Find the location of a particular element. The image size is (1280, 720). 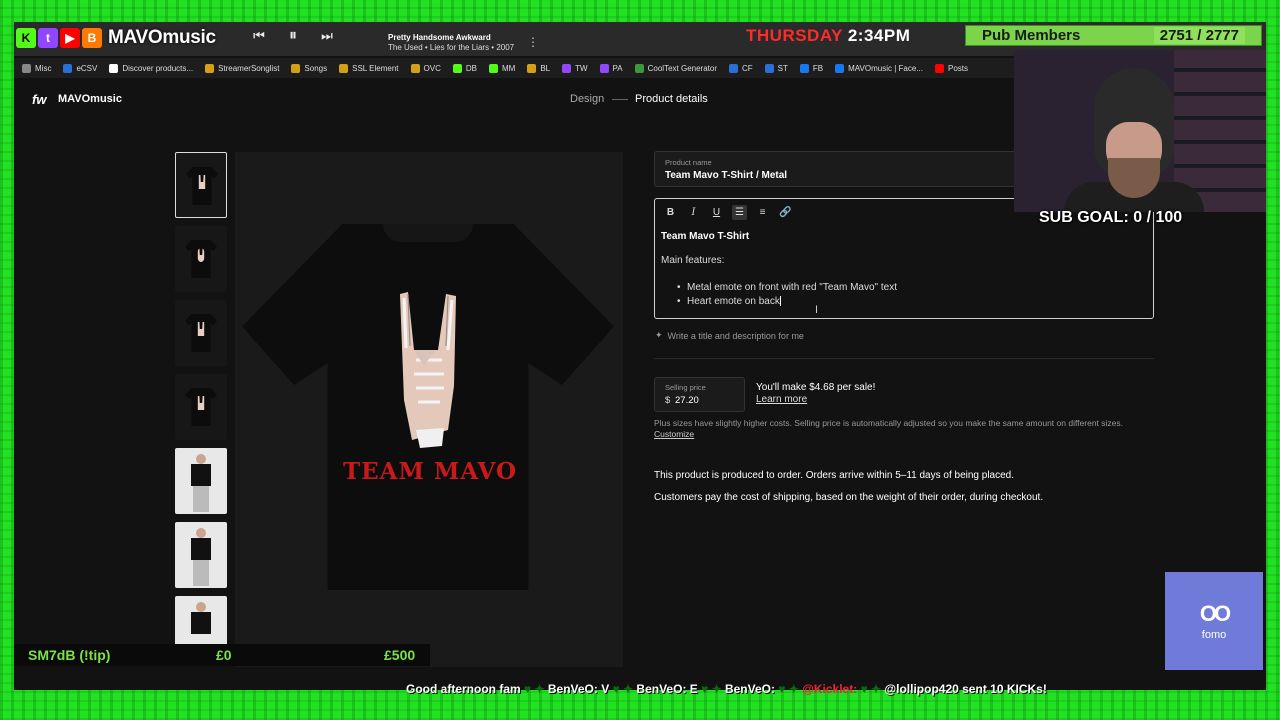

pub-members-label: Pub Members is located at coordinates (1031, 35).